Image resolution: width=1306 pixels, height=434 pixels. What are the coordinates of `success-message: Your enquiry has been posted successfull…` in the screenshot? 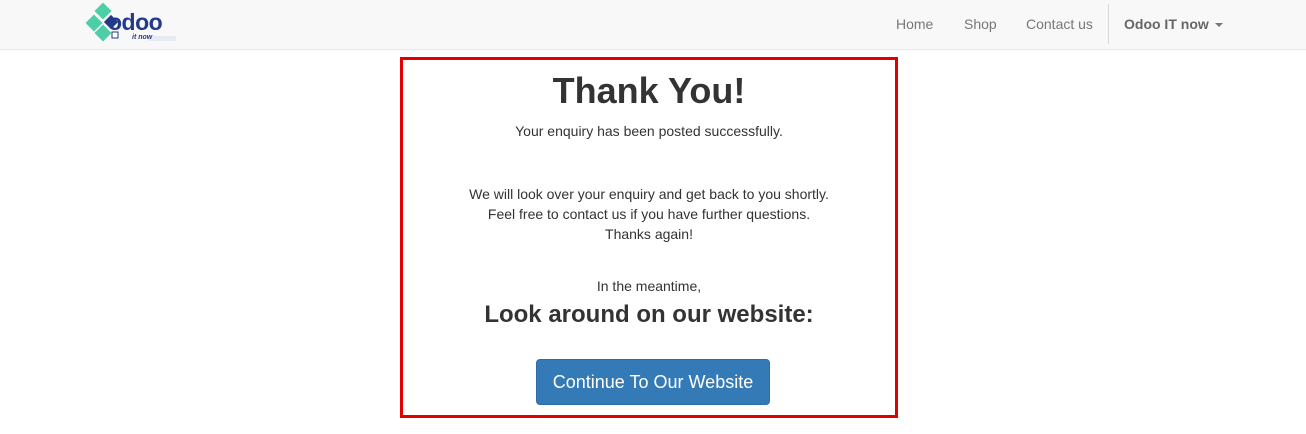 It's located at (649, 131).